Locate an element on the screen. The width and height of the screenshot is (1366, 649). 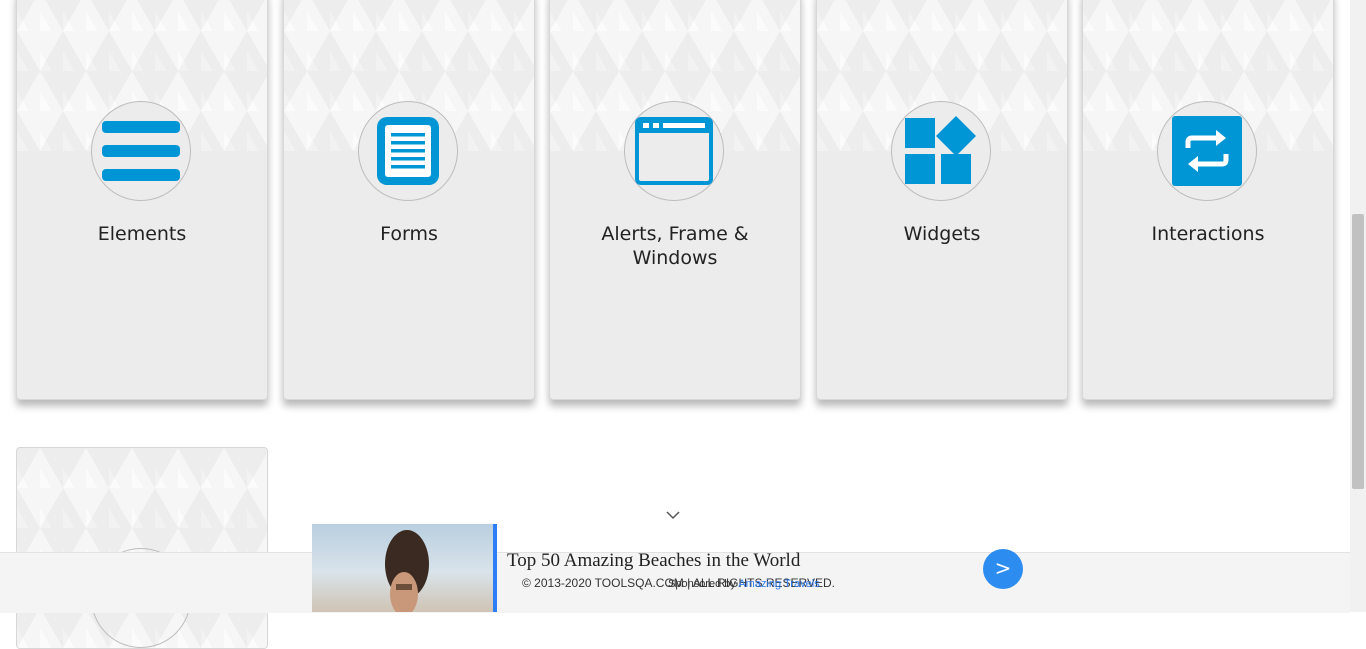
card-forms: Forms is located at coordinates (409, 200).